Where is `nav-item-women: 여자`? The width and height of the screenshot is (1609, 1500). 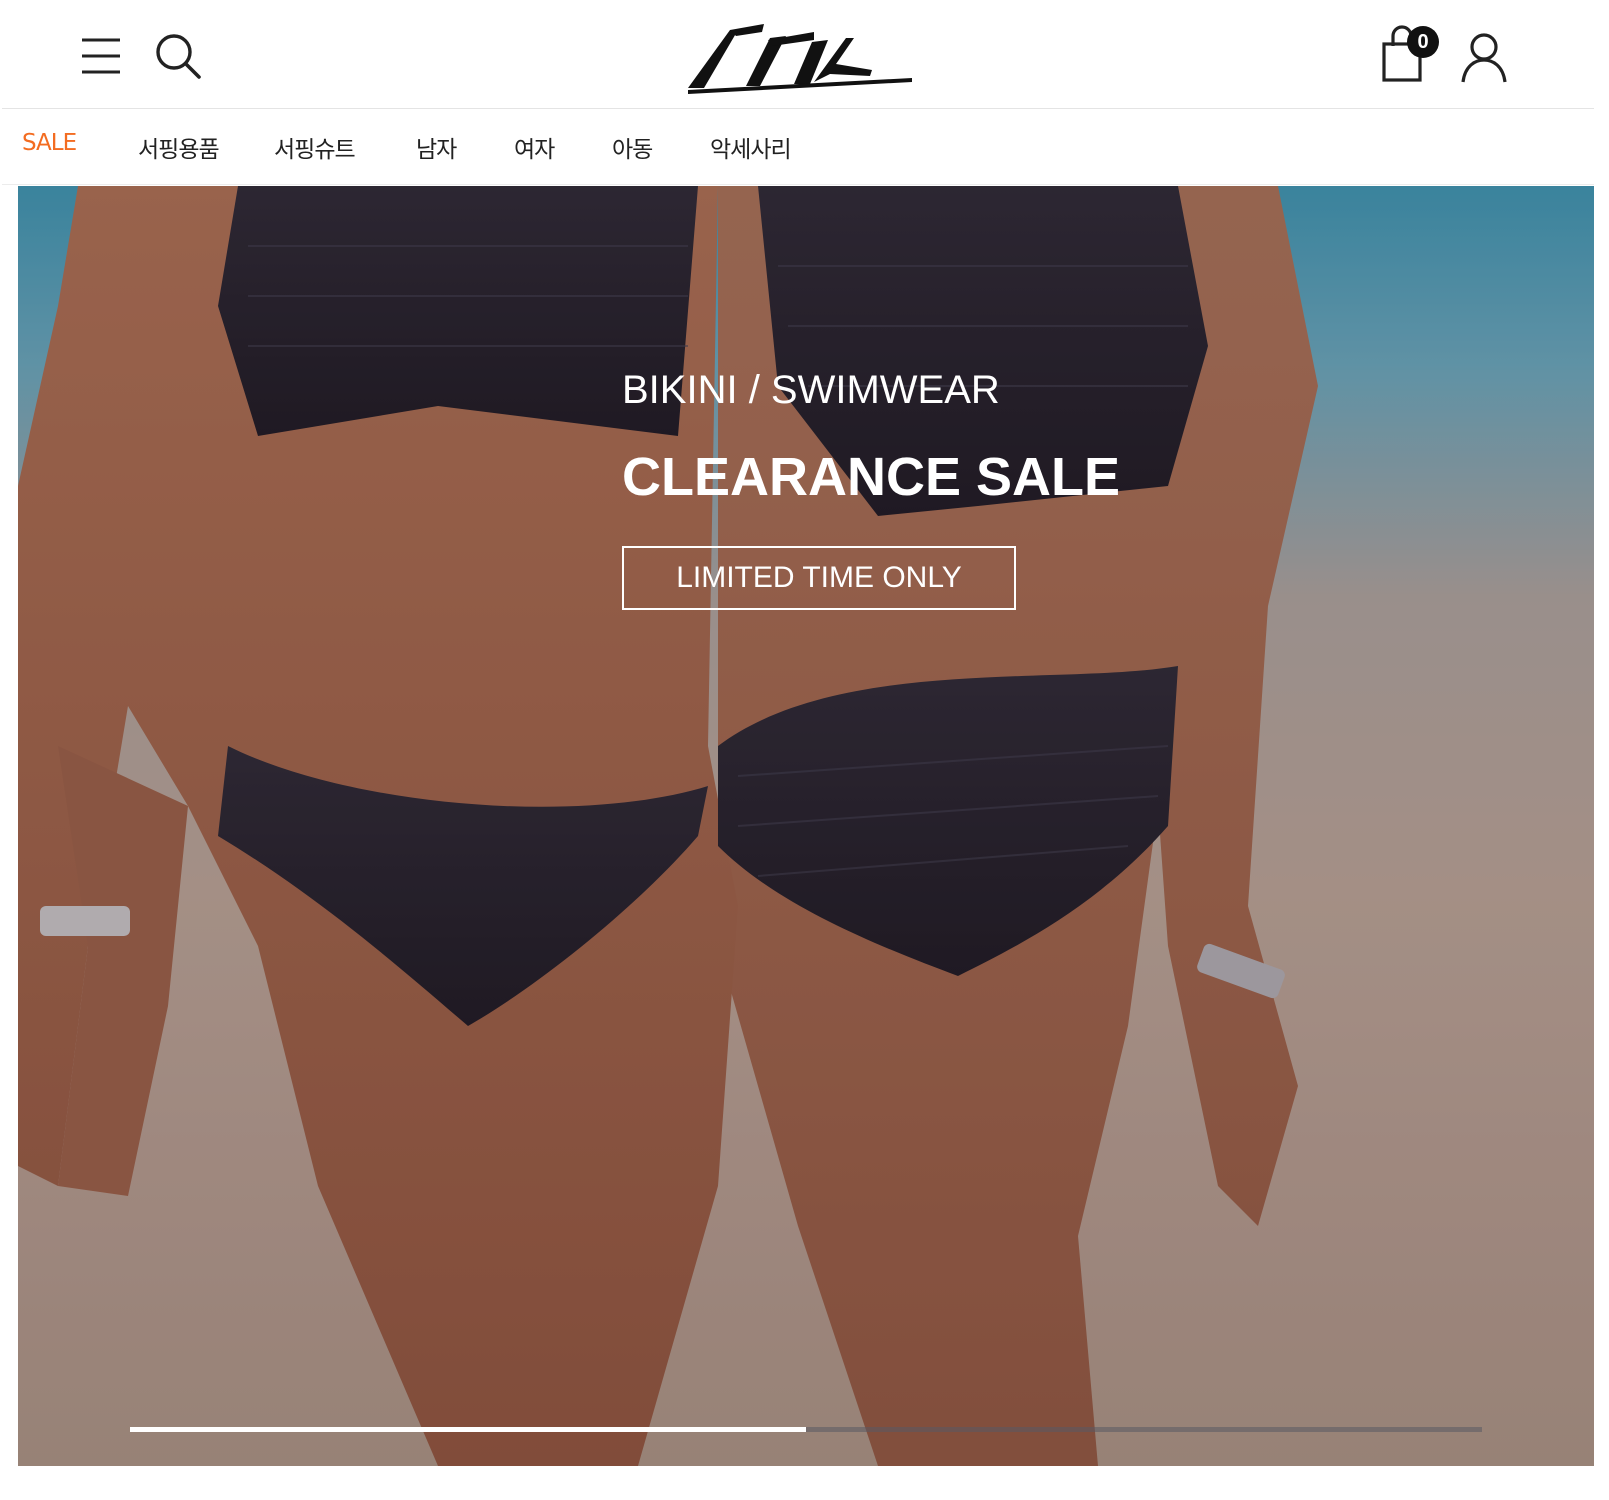
nav-item-women: 여자 is located at coordinates (534, 147).